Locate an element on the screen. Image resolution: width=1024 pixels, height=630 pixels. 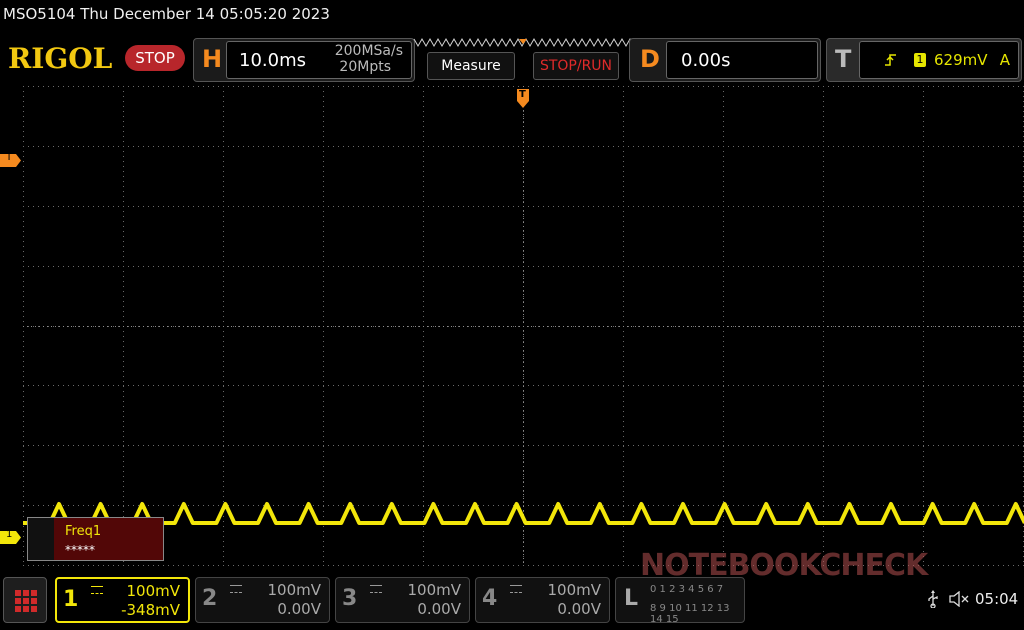
channel4-scale: 100mV is located at coordinates (574, 590).